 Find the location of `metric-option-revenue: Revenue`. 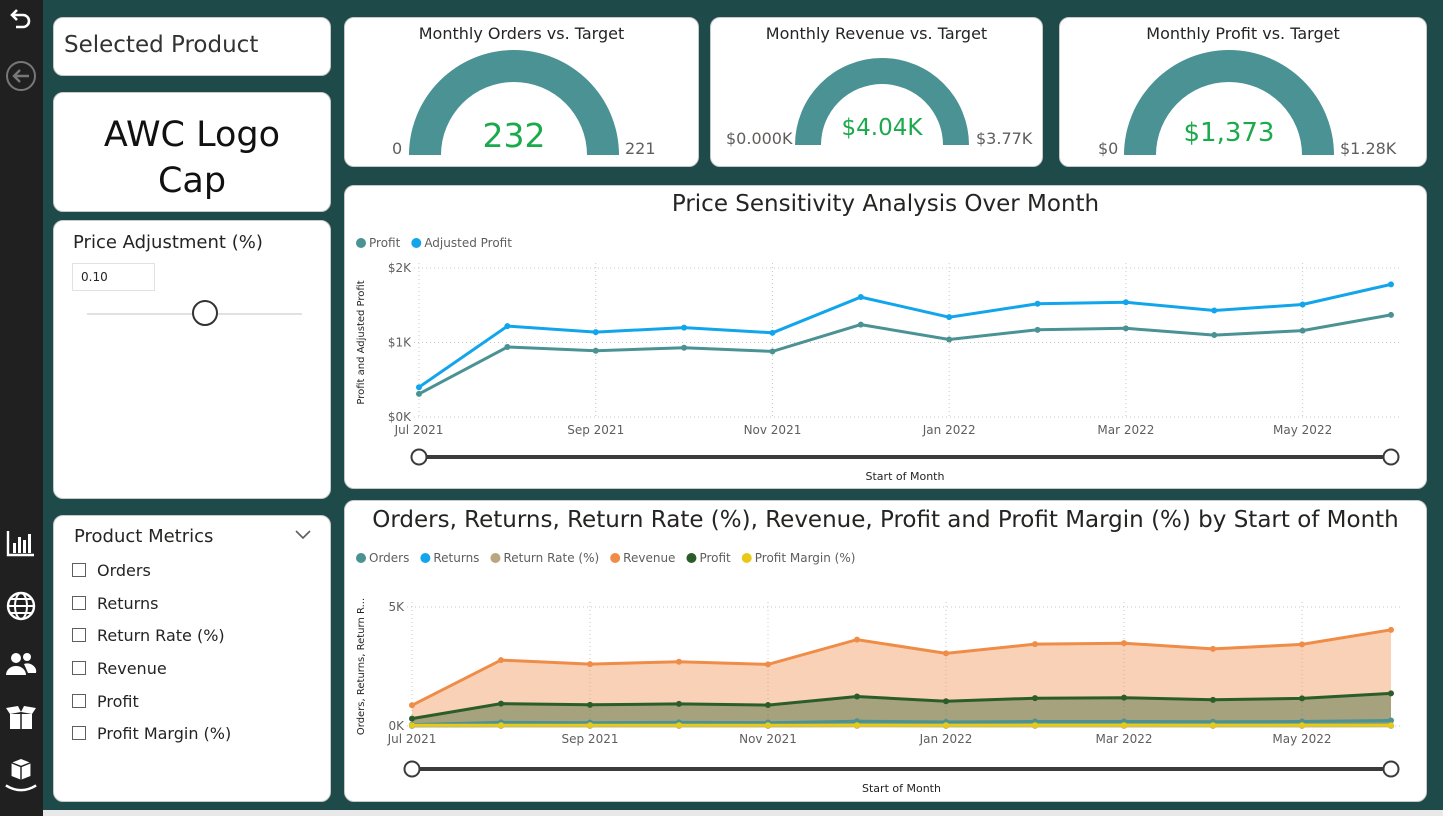

metric-option-revenue: Revenue is located at coordinates (119, 668).